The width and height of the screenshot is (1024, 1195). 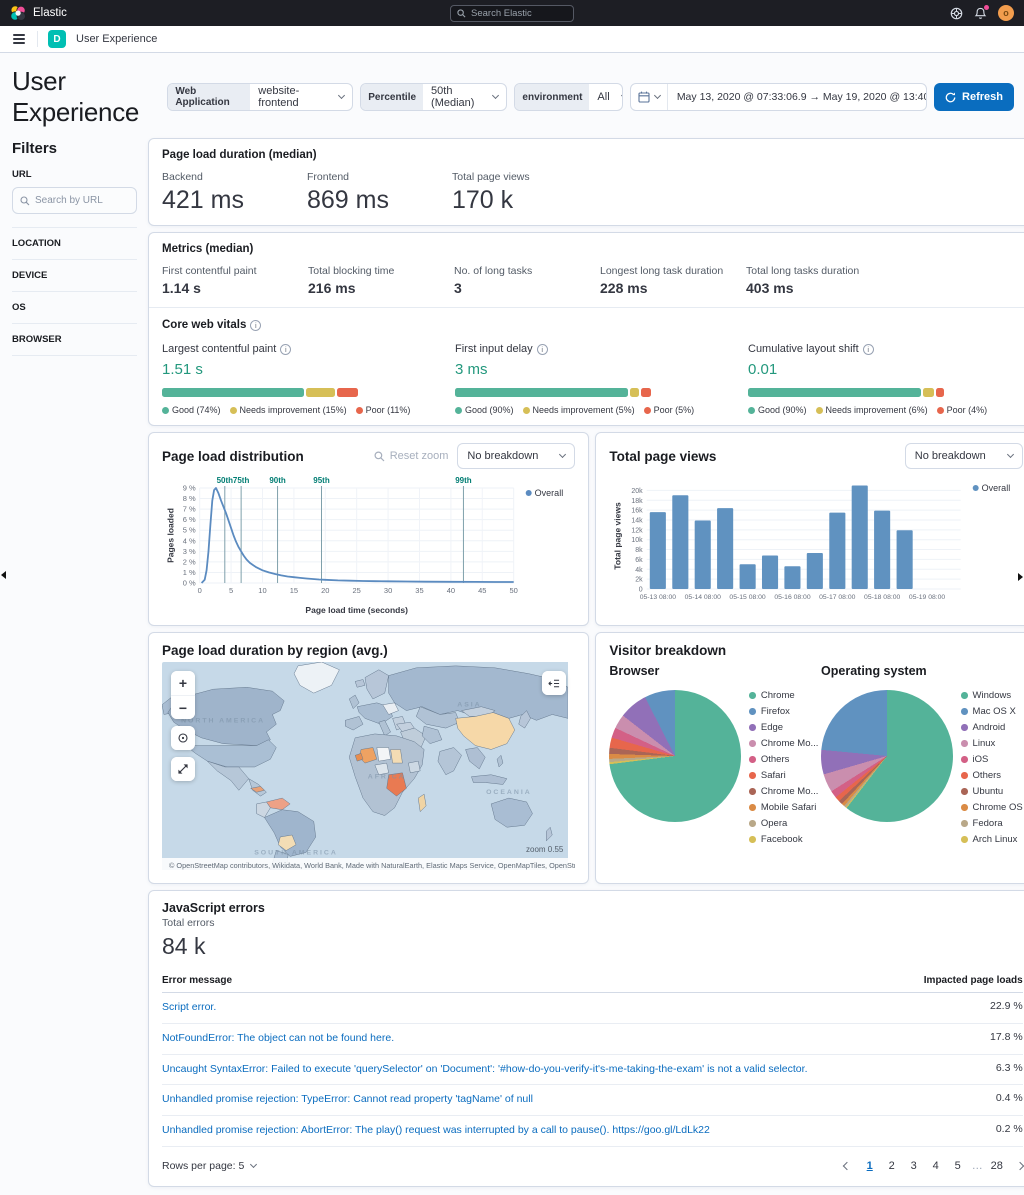 I want to click on stat-label: Total page views, so click(x=491, y=177).